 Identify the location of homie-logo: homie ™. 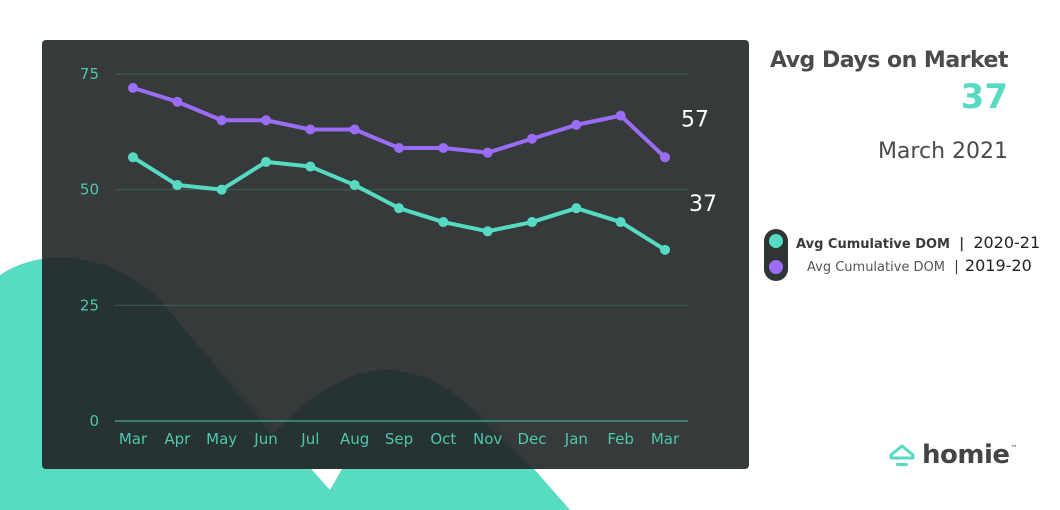
(953, 455).